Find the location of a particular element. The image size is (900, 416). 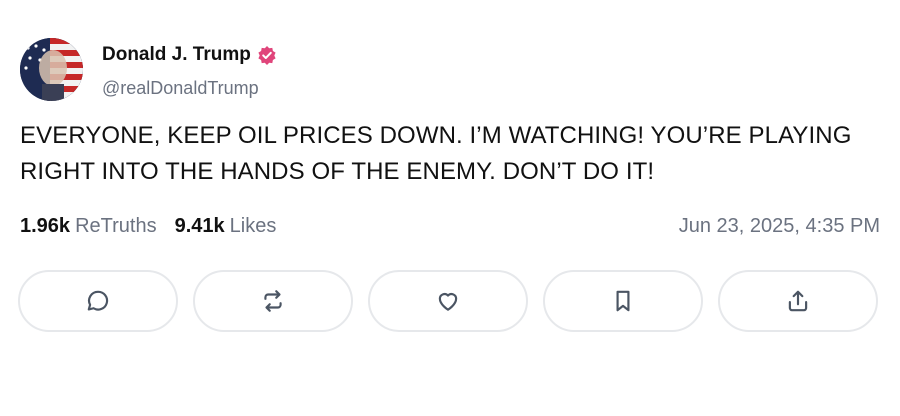

like-button is located at coordinates (448, 301).